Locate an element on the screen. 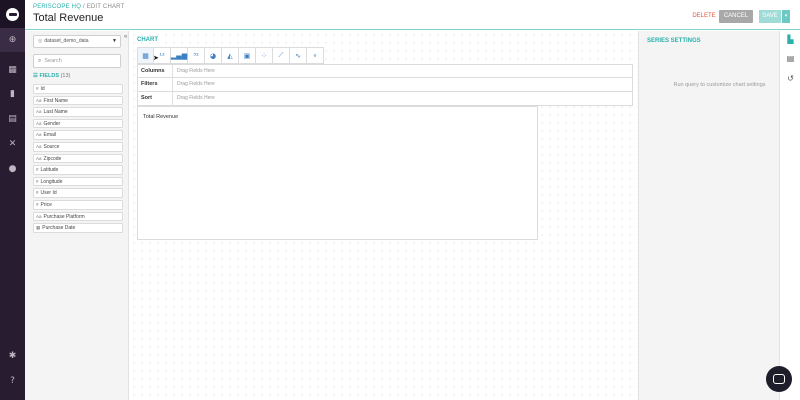 The height and width of the screenshot is (400, 800). filters-label: Filters is located at coordinates (149, 84).